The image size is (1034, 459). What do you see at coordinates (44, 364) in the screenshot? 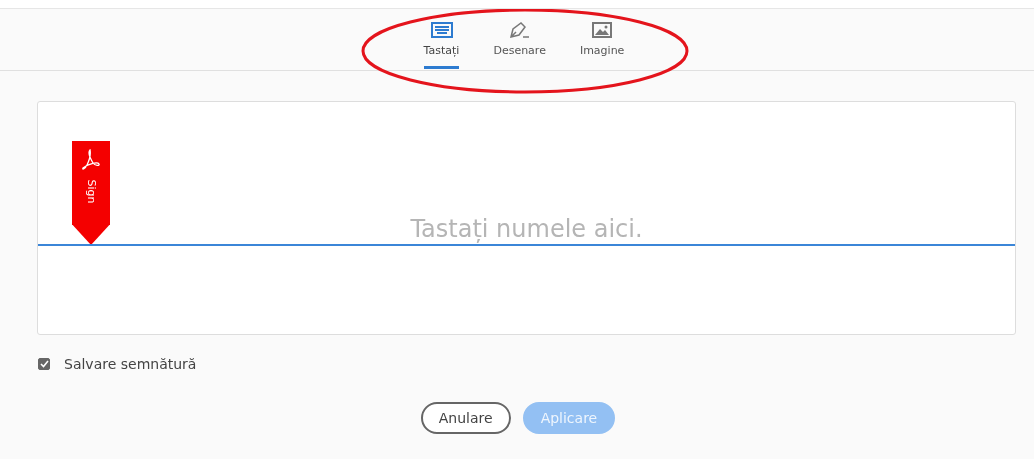
I see `checkbox` at bounding box center [44, 364].